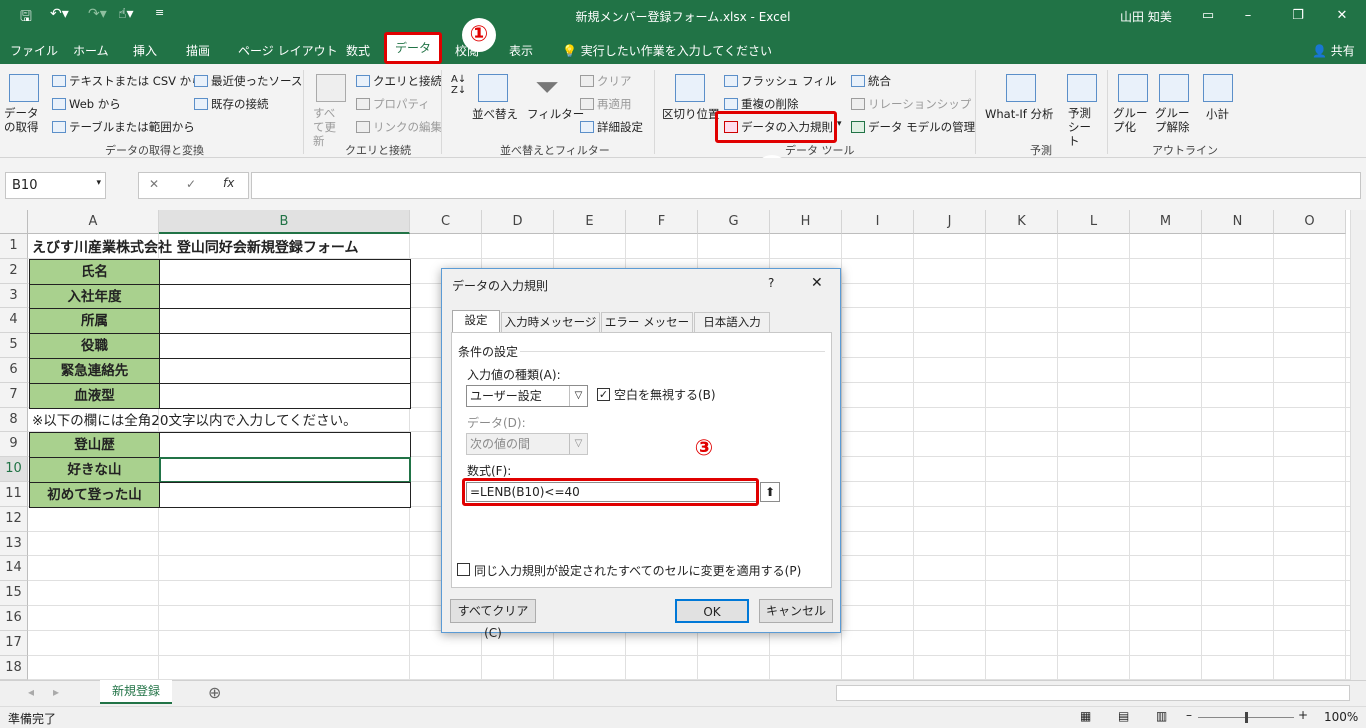  Describe the element at coordinates (1022, 222) in the screenshot. I see `column-header: K` at that location.